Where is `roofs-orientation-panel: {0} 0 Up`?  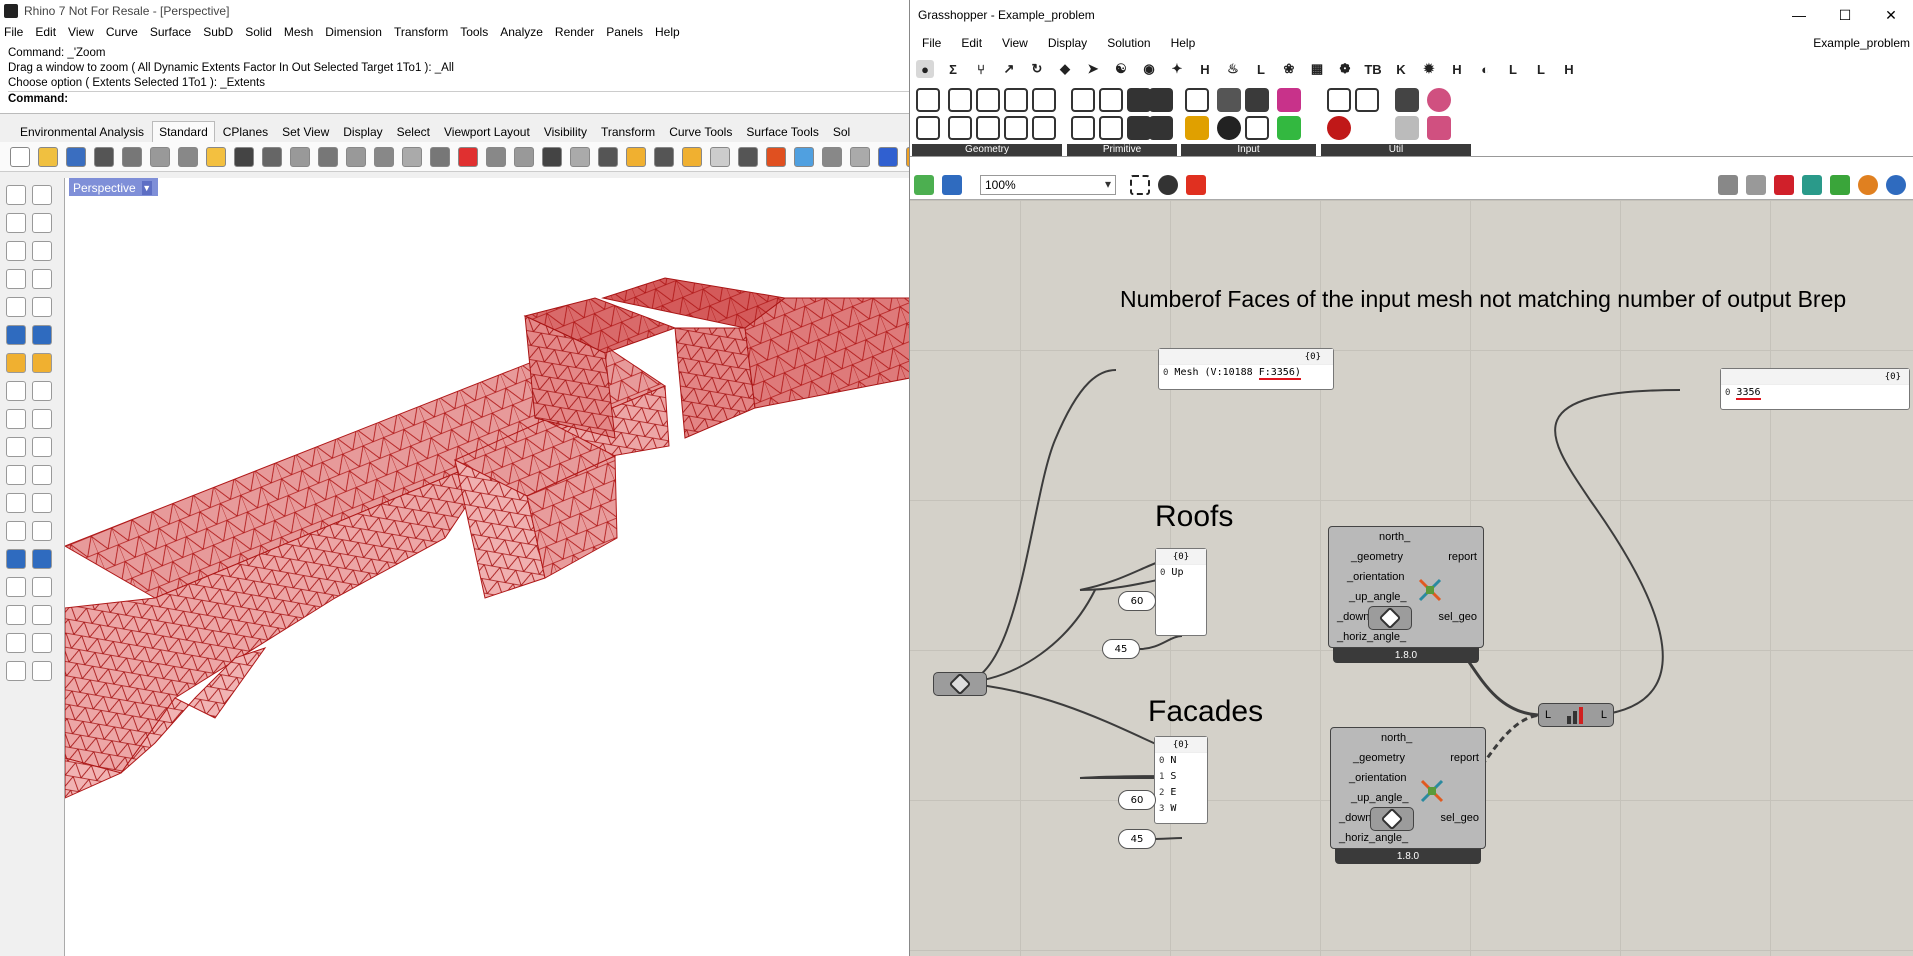
roofs-orientation-panel: {0} 0 Up is located at coordinates (1181, 592).